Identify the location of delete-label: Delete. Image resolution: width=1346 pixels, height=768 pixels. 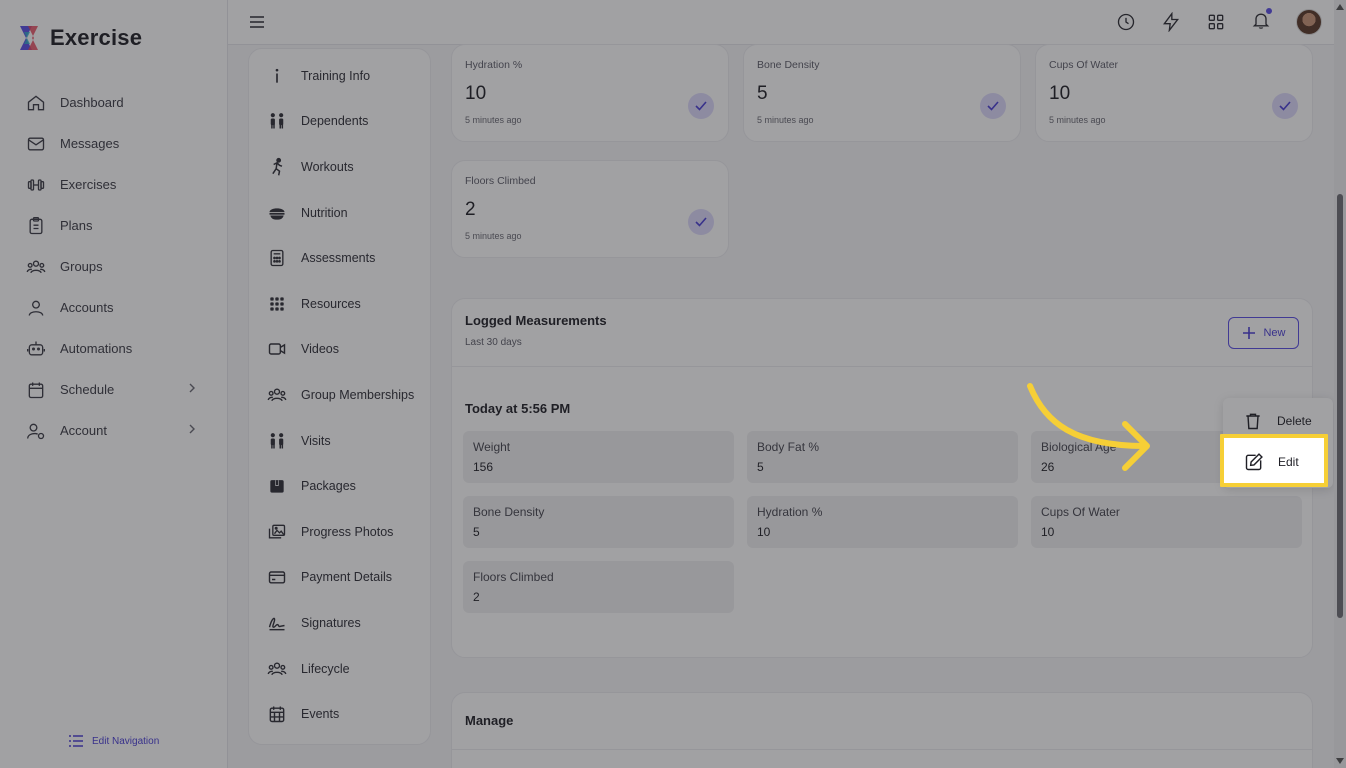
(1294, 421).